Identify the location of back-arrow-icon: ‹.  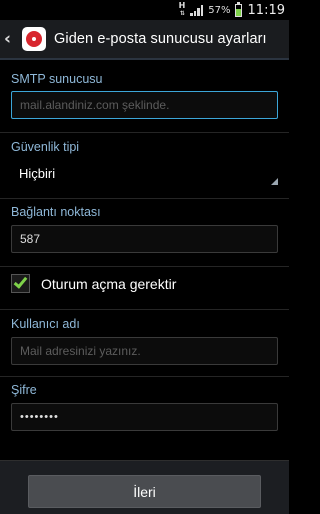
(12, 39).